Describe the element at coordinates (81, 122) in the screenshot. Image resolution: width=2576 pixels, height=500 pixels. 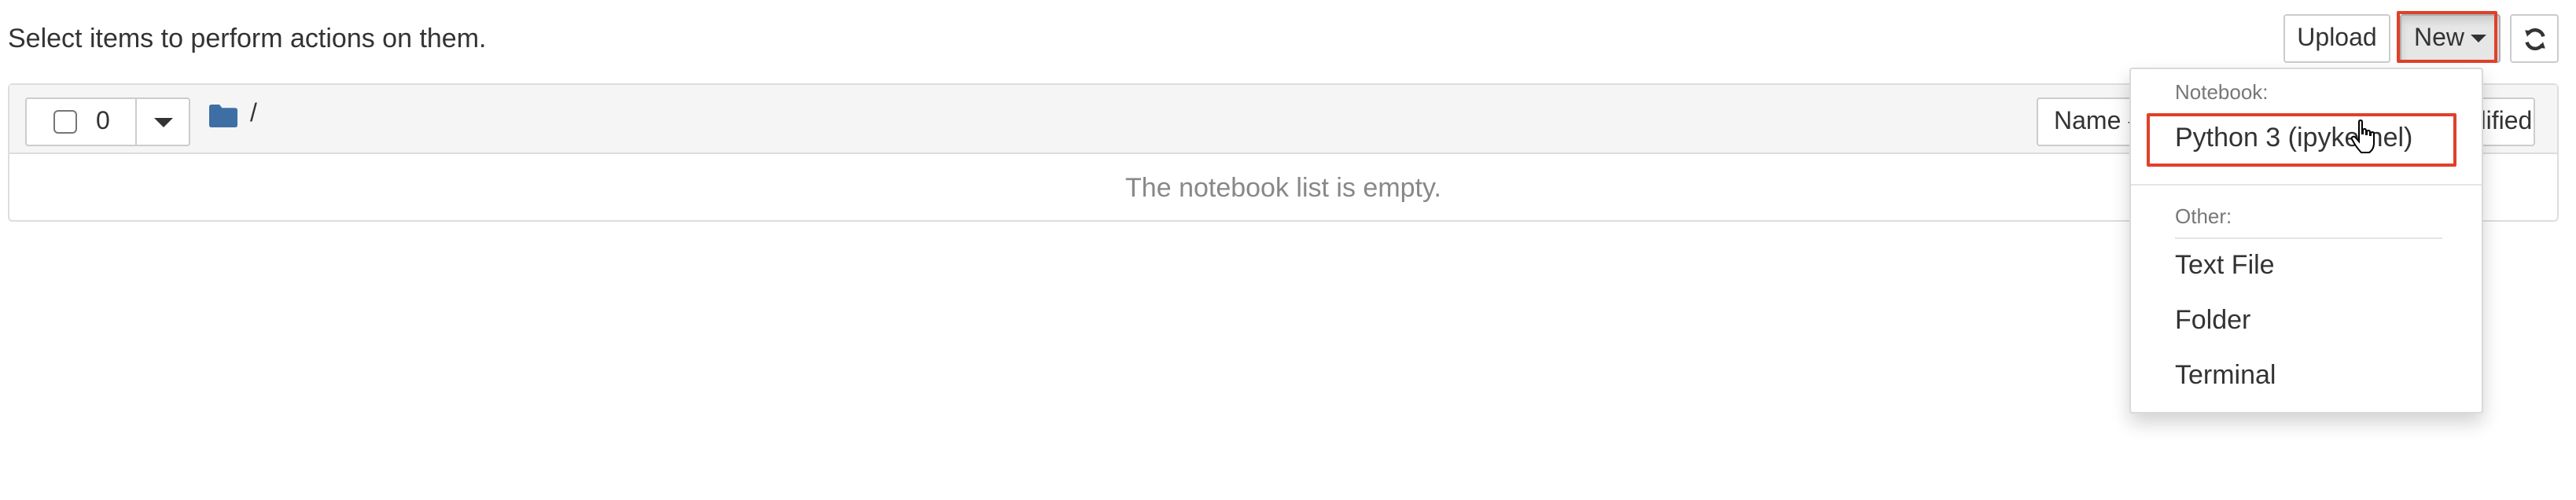
I see `select-all-button: 0` at that location.